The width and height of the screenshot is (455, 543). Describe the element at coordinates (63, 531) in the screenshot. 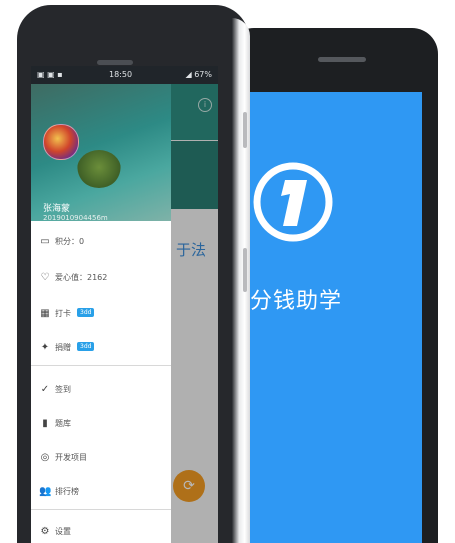

I see `menu-item-label: 设置` at that location.